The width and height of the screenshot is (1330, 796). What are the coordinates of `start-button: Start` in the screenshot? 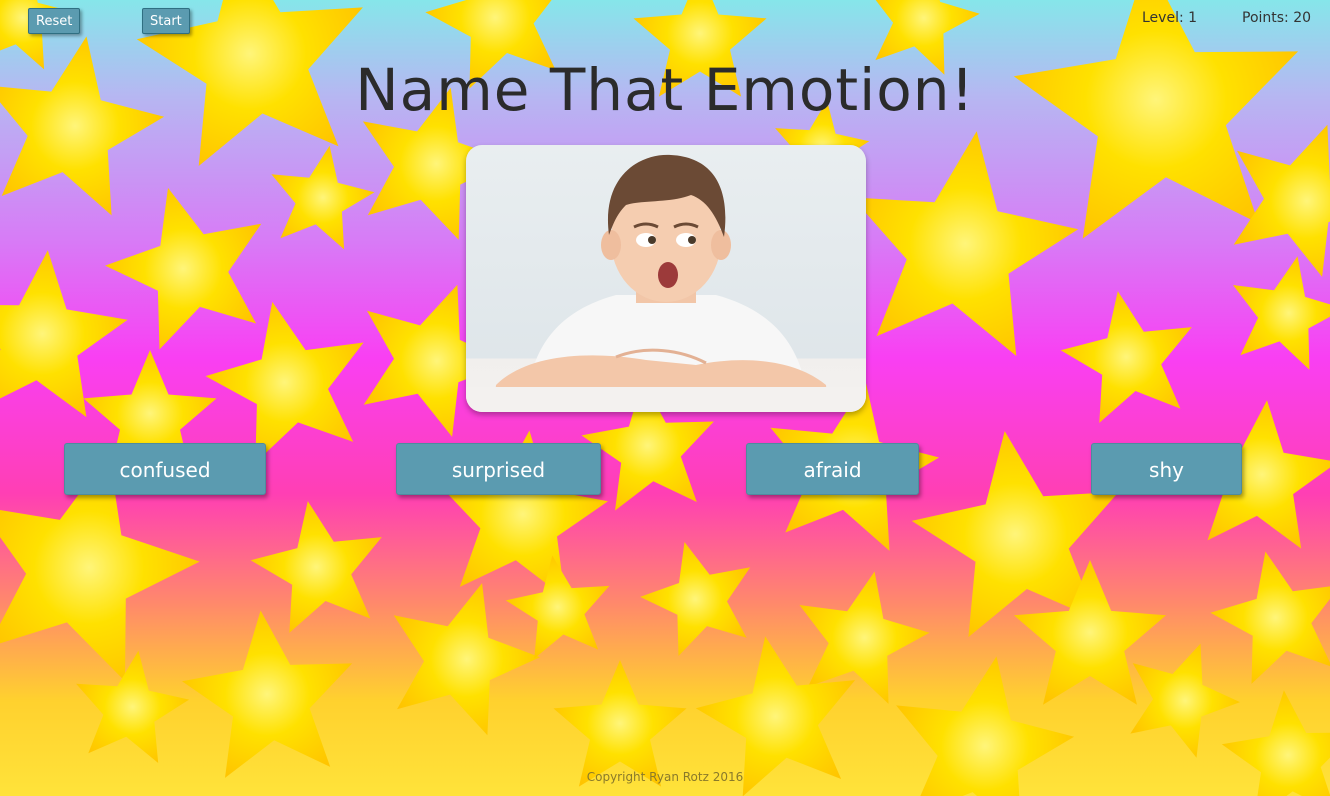 It's located at (166, 21).